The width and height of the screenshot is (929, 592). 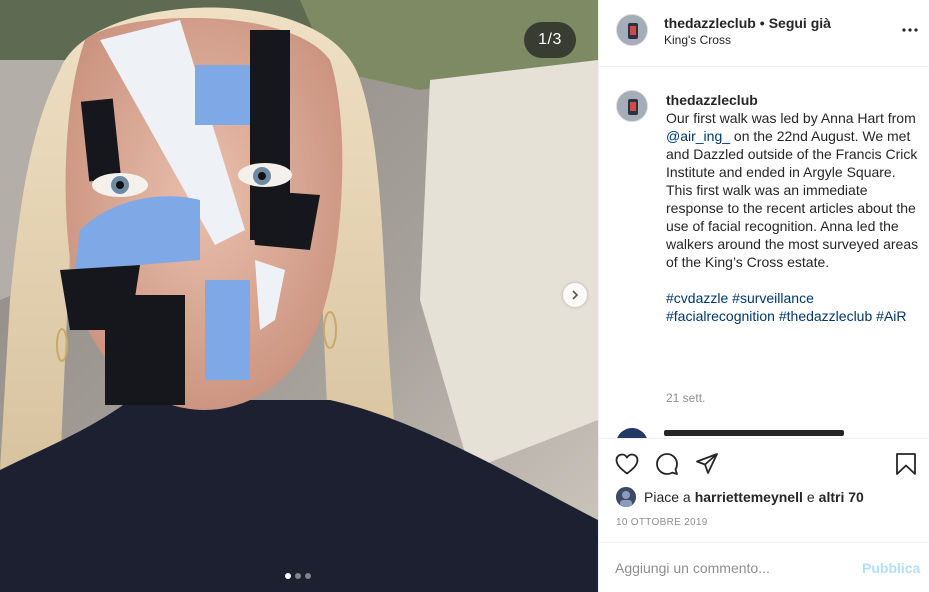 I want to click on media-pagination-dots, so click(x=298, y=576).